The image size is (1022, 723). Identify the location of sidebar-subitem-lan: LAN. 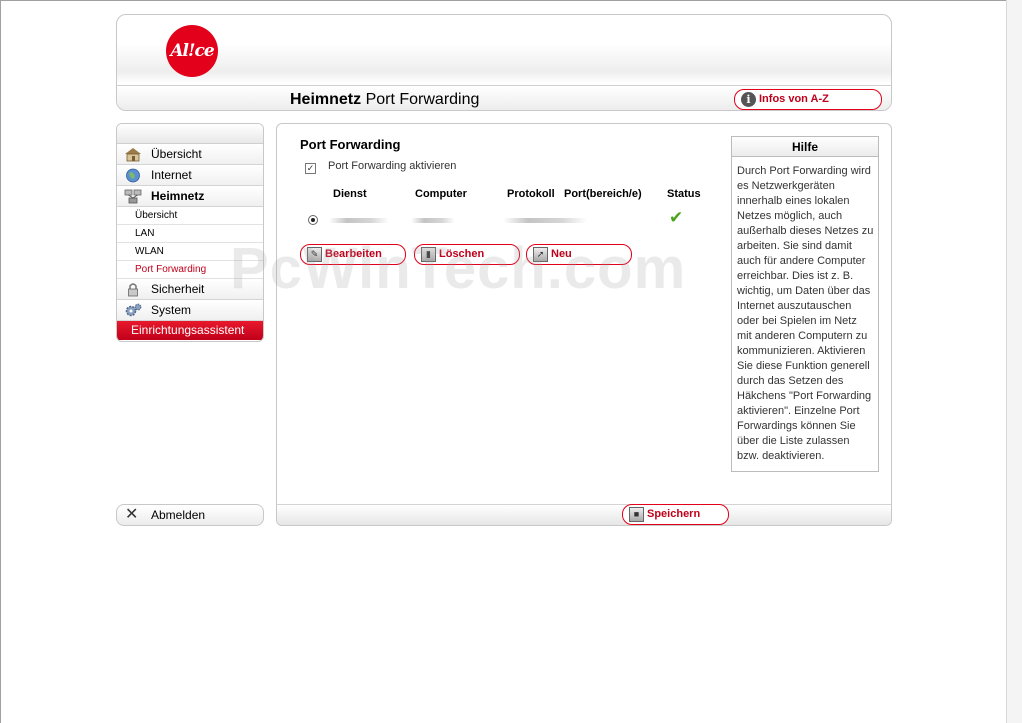
(190, 234).